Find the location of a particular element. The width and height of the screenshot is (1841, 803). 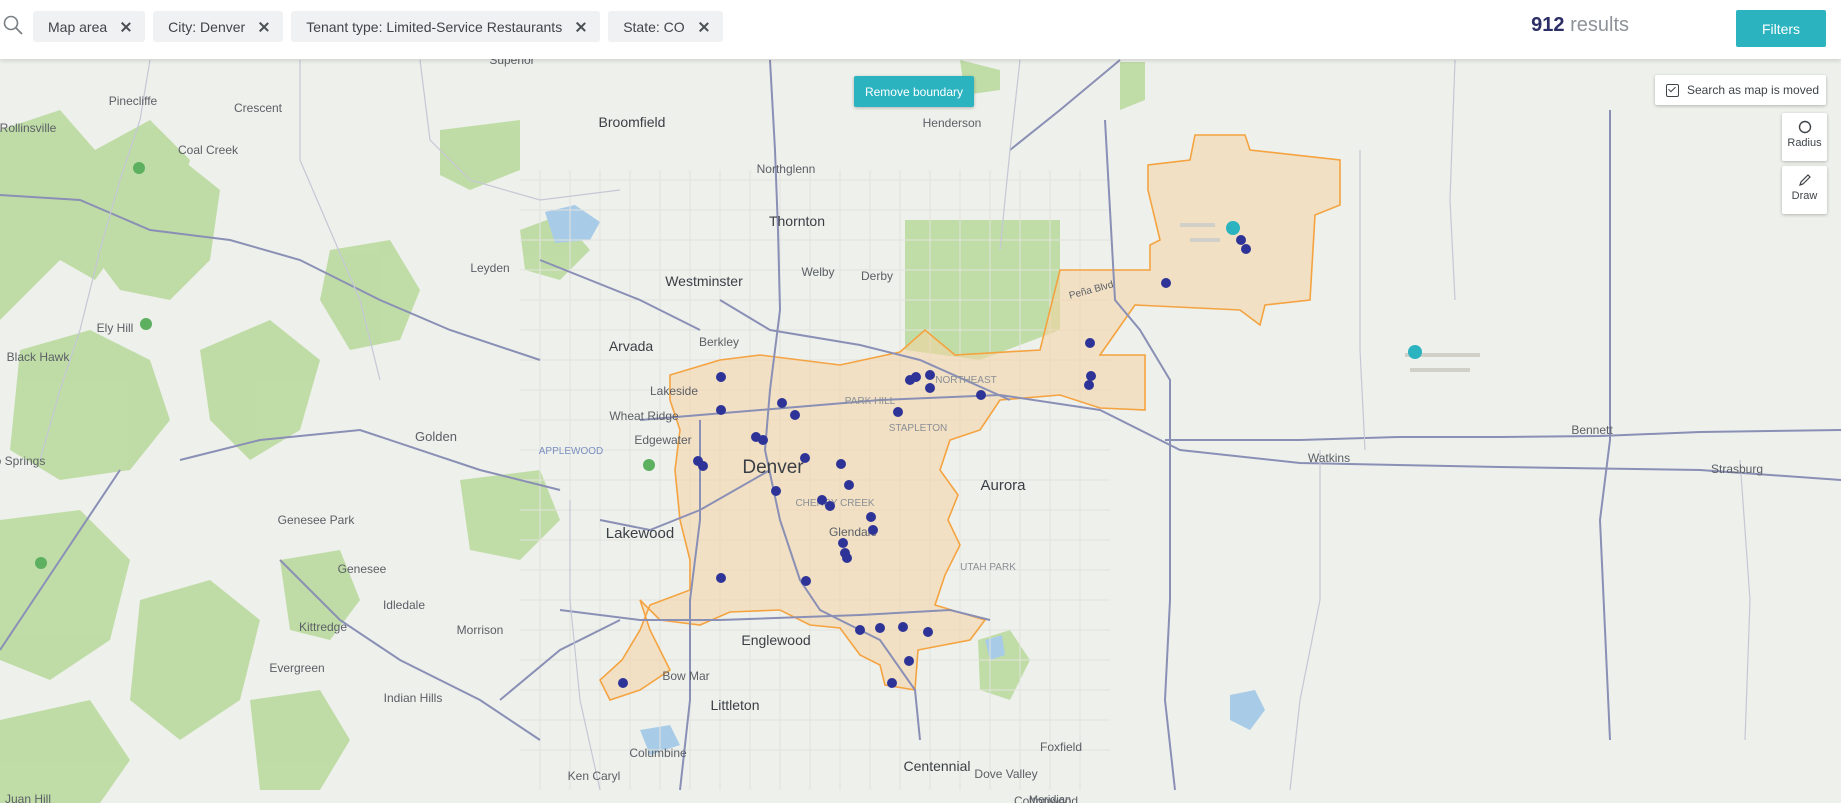

search-as-moved-toggle: Search as map is moved is located at coordinates (1740, 90).